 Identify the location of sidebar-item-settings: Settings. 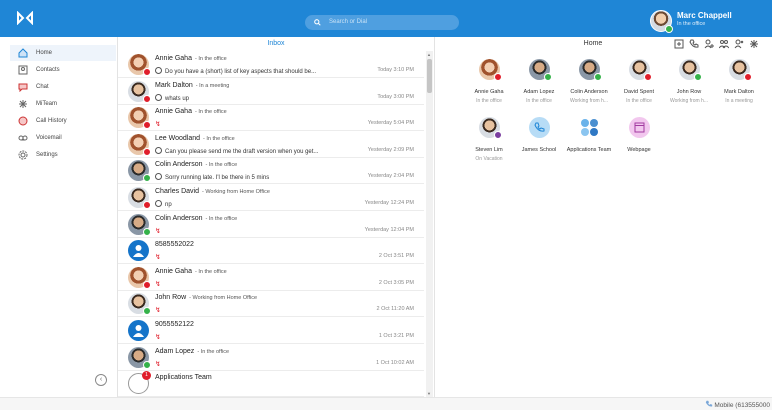
(63, 155).